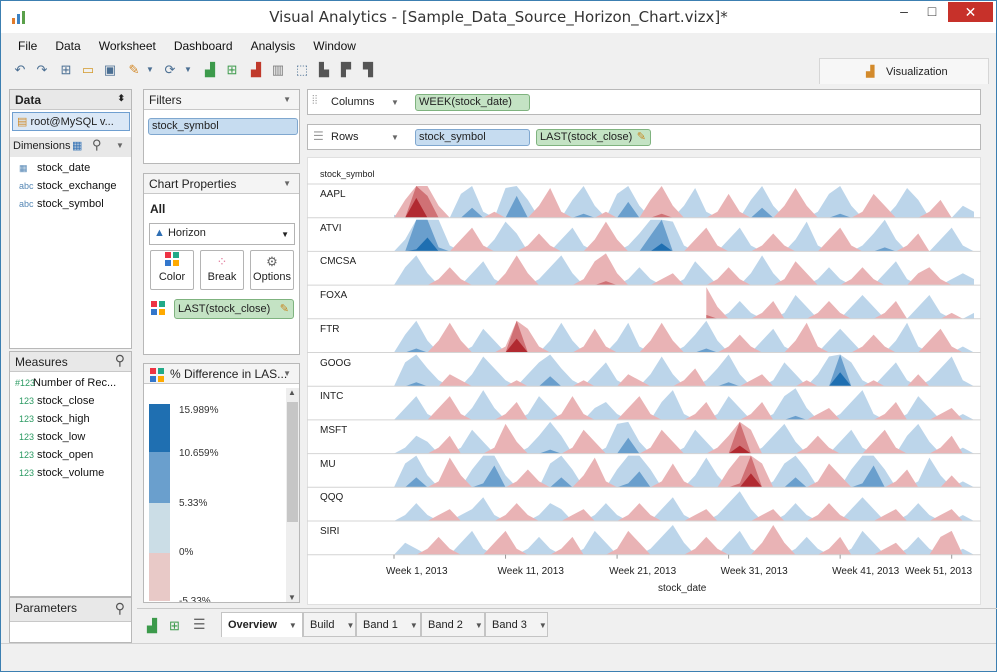  Describe the element at coordinates (472, 102) in the screenshot. I see `columns-pill: WEEK(stock_date)` at that location.